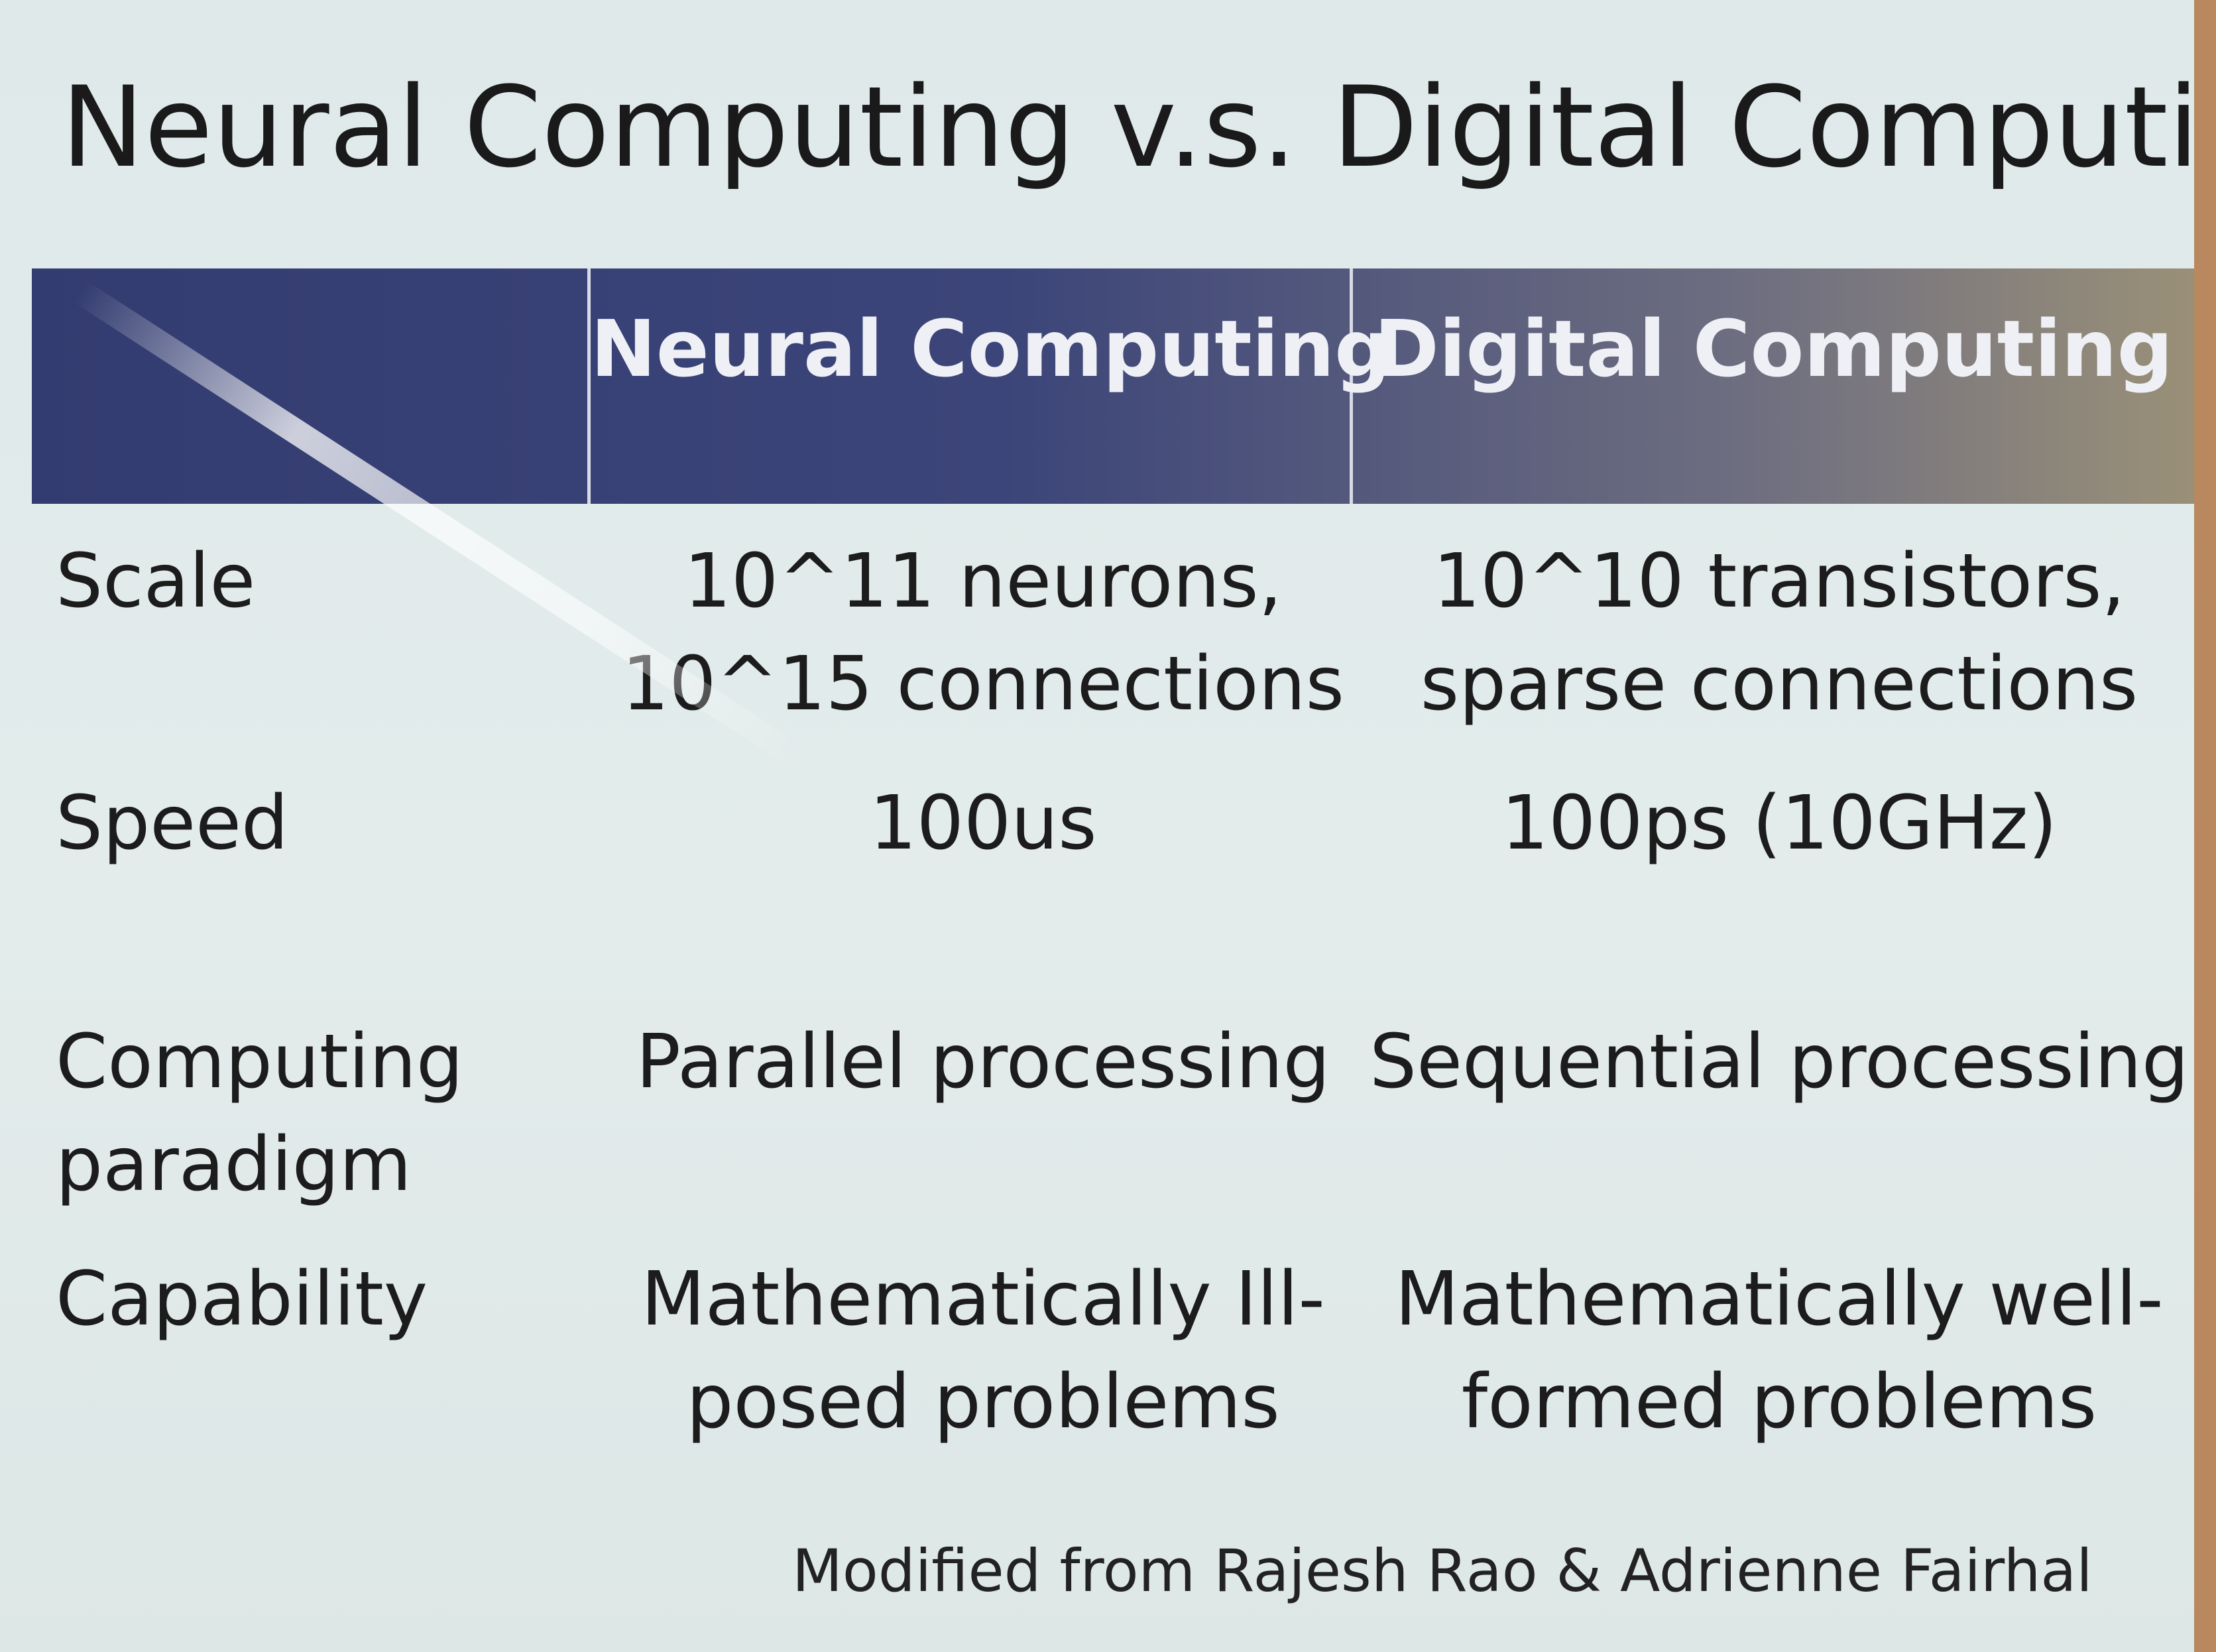 The height and width of the screenshot is (1652, 2216). What do you see at coordinates (983, 1062) in the screenshot?
I see `cell-neural: Parallel processing` at bounding box center [983, 1062].